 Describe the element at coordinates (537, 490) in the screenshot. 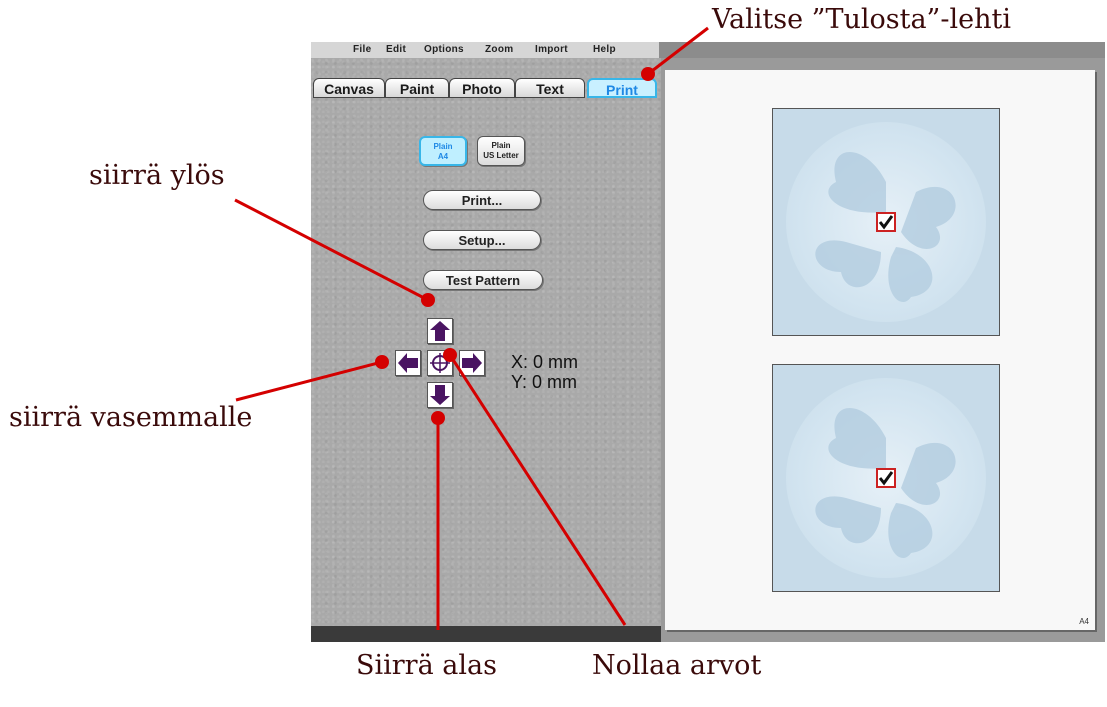

I see `callout-line-reset` at that location.